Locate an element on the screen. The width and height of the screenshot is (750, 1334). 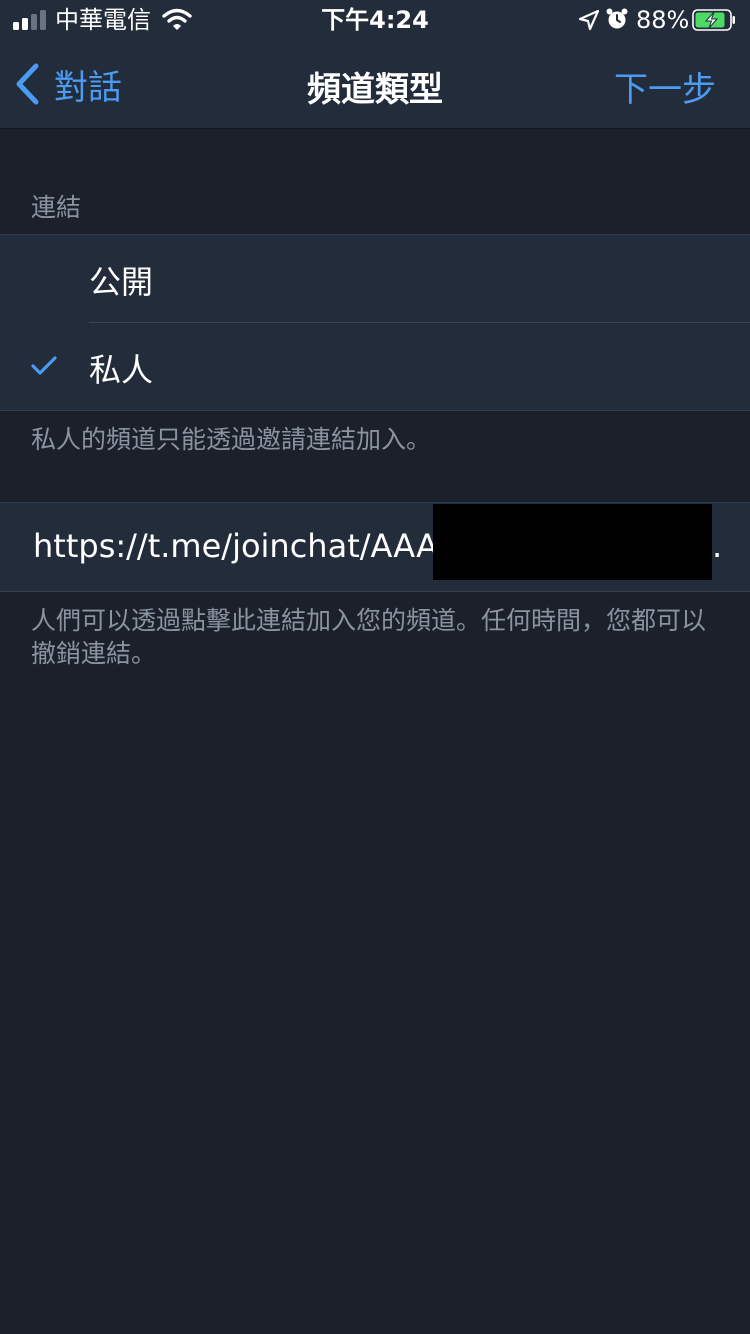
invite-link-url: https://t.me/joinchat/AAAA is located at coordinates (247, 546).